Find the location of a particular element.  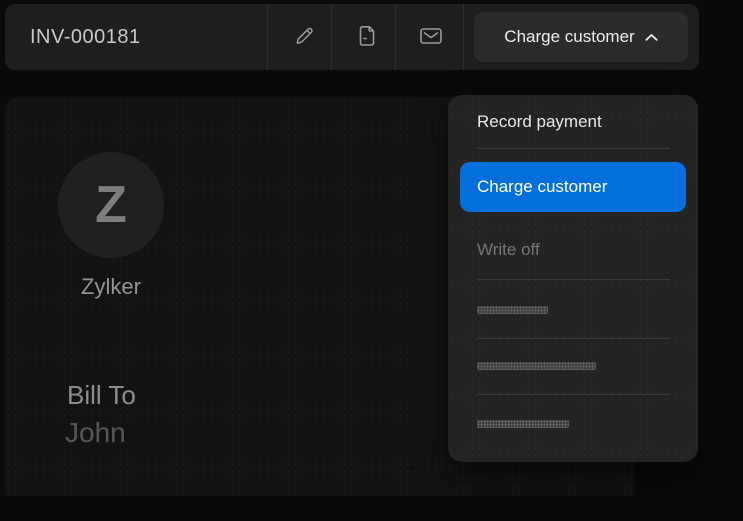

email-invoice-button is located at coordinates (431, 37).